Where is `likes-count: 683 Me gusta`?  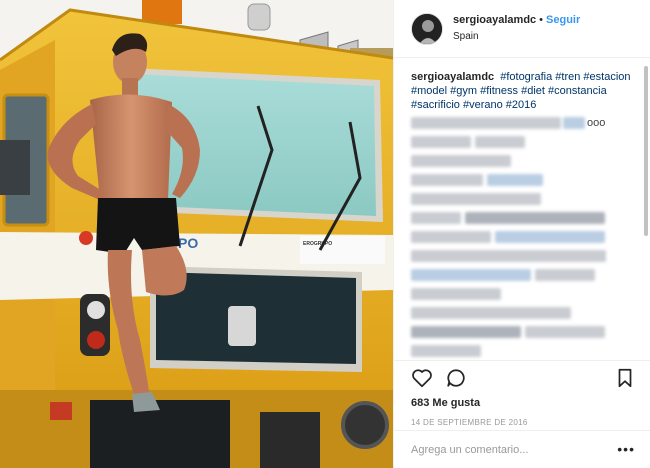 likes-count: 683 Me gusta is located at coordinates (530, 403).